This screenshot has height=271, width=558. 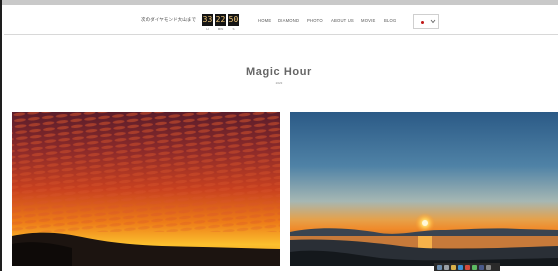 I want to click on page-title: Magic Hour, so click(x=279, y=72).